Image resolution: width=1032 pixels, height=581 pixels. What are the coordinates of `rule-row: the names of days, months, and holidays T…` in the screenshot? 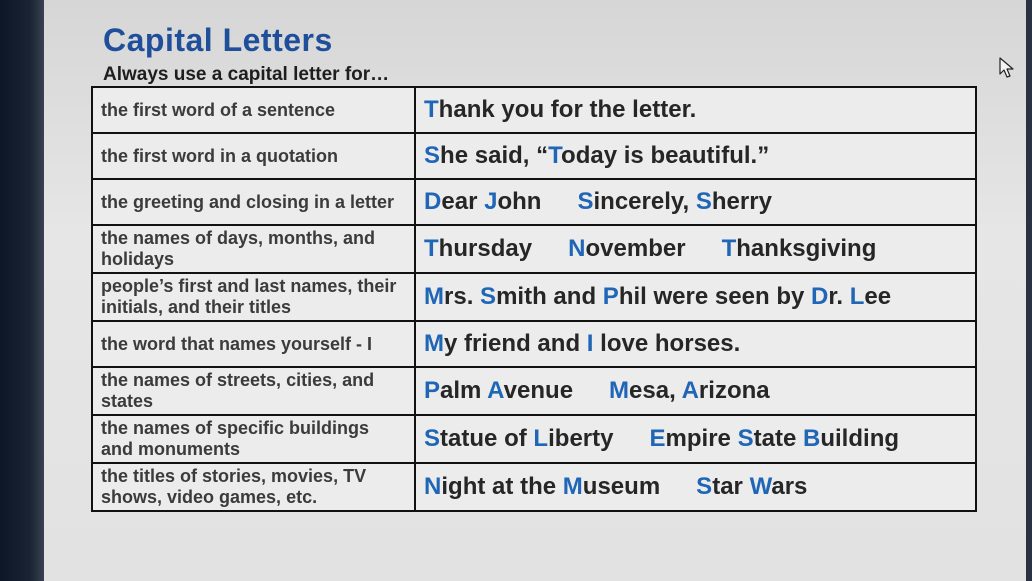 It's located at (534, 249).